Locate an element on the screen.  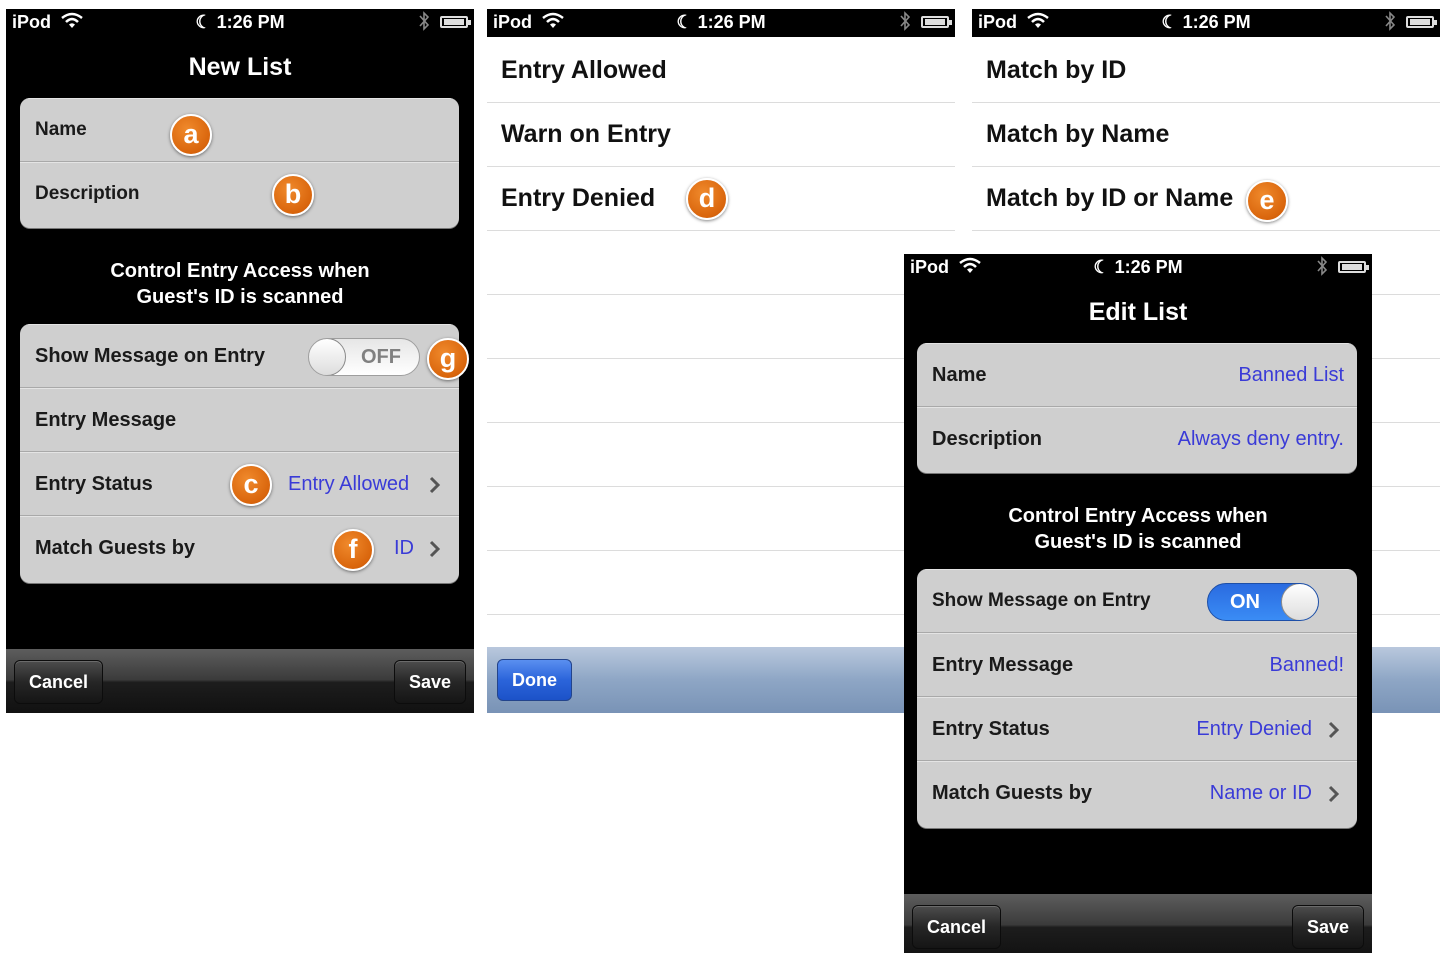
bottom-toolbar: Done is located at coordinates (721, 680).